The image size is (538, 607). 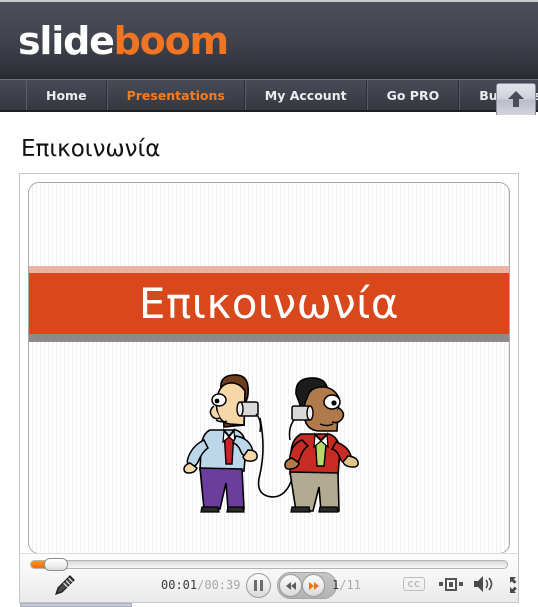 What do you see at coordinates (484, 584) in the screenshot?
I see `volume-icon` at bounding box center [484, 584].